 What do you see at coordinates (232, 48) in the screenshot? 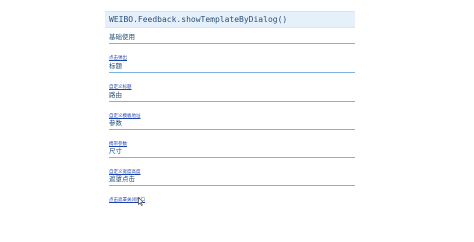
I see `section-basic-usage: 基础使用 点击弹出` at bounding box center [232, 48].